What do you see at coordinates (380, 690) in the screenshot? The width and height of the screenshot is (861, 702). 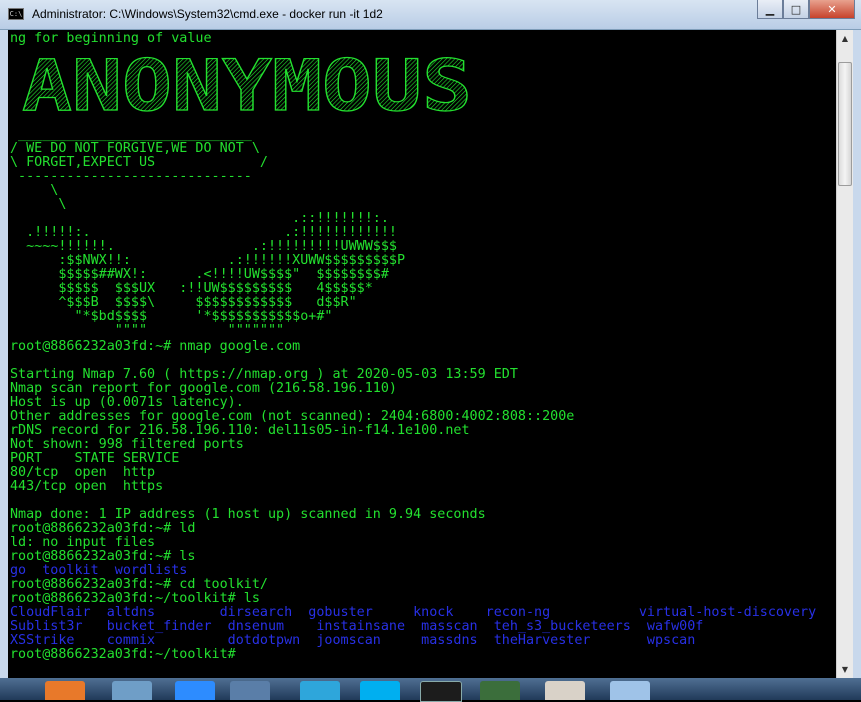 I see `skype-icon` at bounding box center [380, 690].